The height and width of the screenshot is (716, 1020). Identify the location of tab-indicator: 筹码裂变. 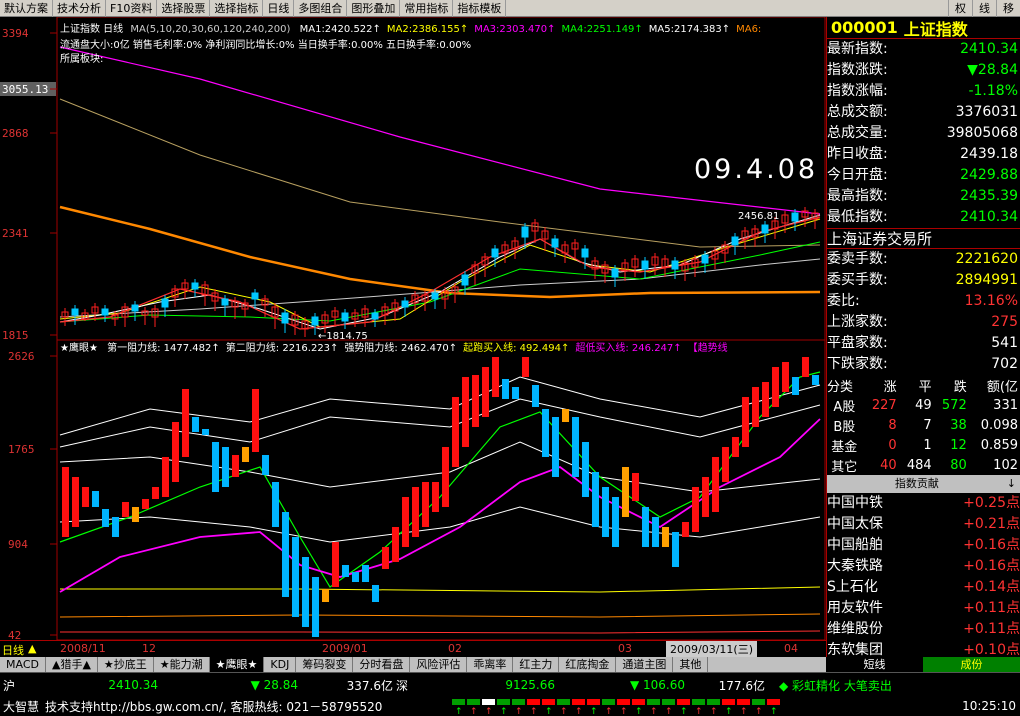
(325, 664).